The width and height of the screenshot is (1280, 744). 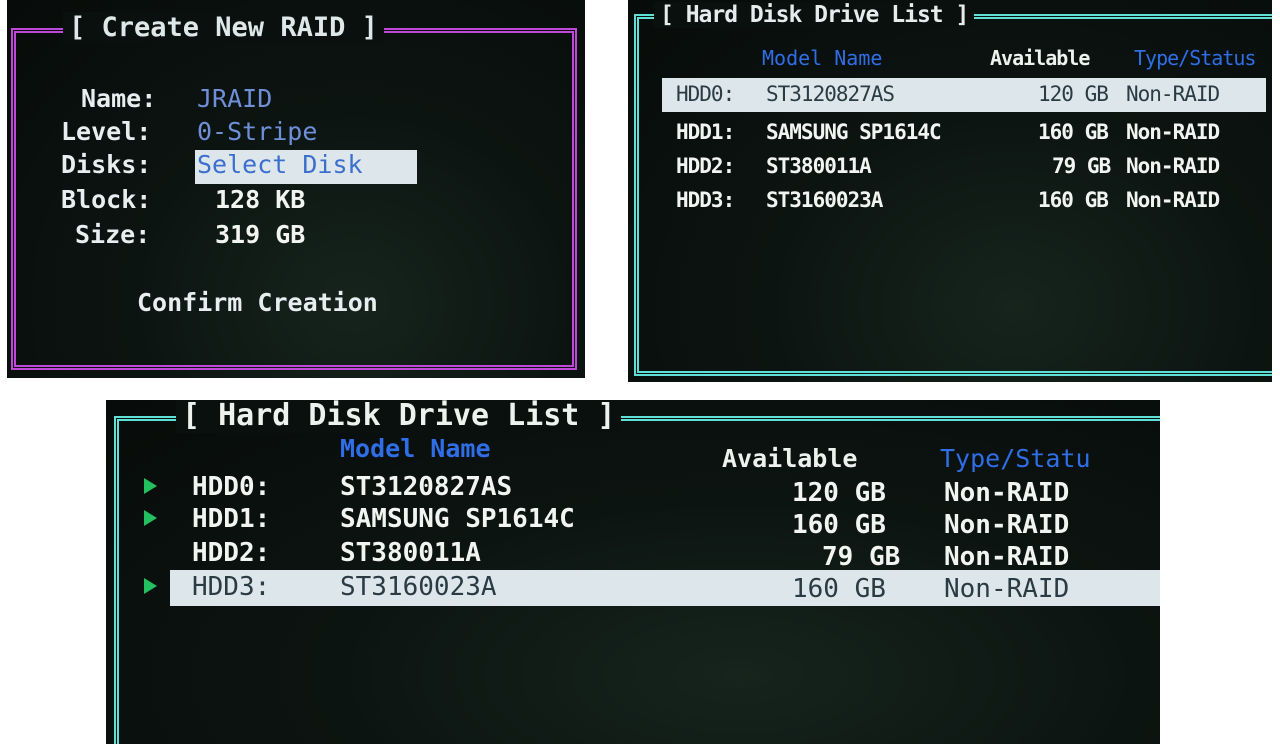 I want to click on create-raid-title: [ Create New RAID ], so click(x=223, y=27).